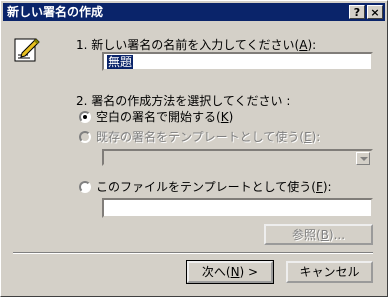 This screenshot has height=297, width=388. I want to click on signature-name-value: 無題, so click(120, 62).